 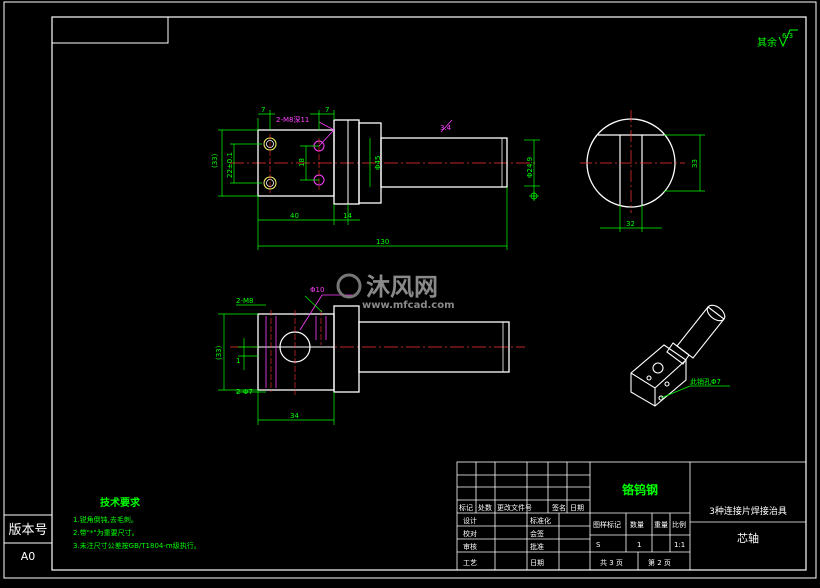 I want to click on mid-header-2: 数量, so click(x=637, y=524).